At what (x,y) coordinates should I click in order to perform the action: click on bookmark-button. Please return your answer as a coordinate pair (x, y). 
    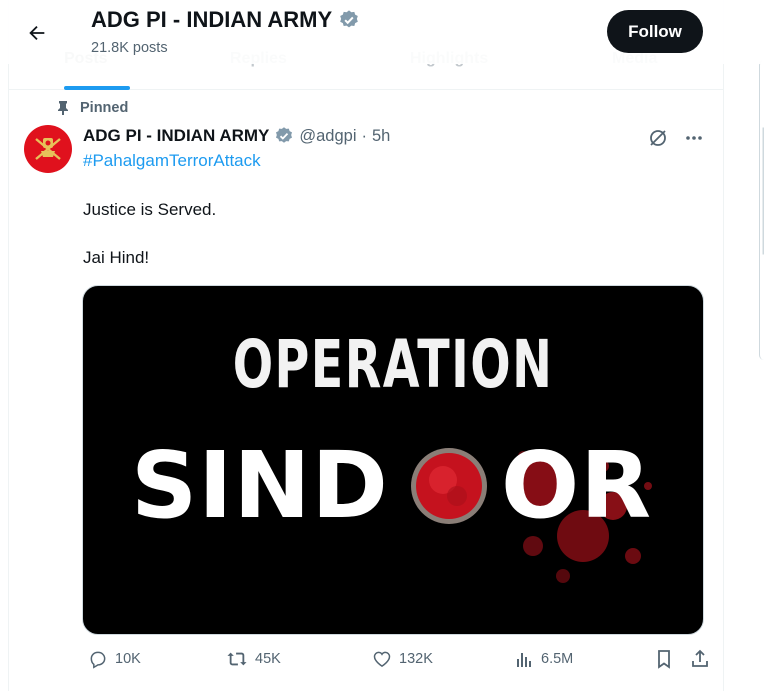
    Looking at the image, I should click on (664, 659).